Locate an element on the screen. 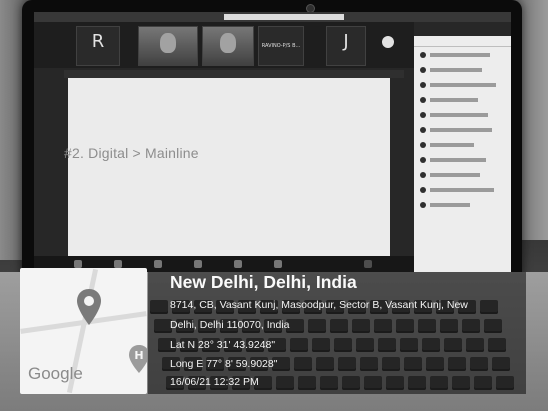  share-screen-icon is located at coordinates (238, 264).